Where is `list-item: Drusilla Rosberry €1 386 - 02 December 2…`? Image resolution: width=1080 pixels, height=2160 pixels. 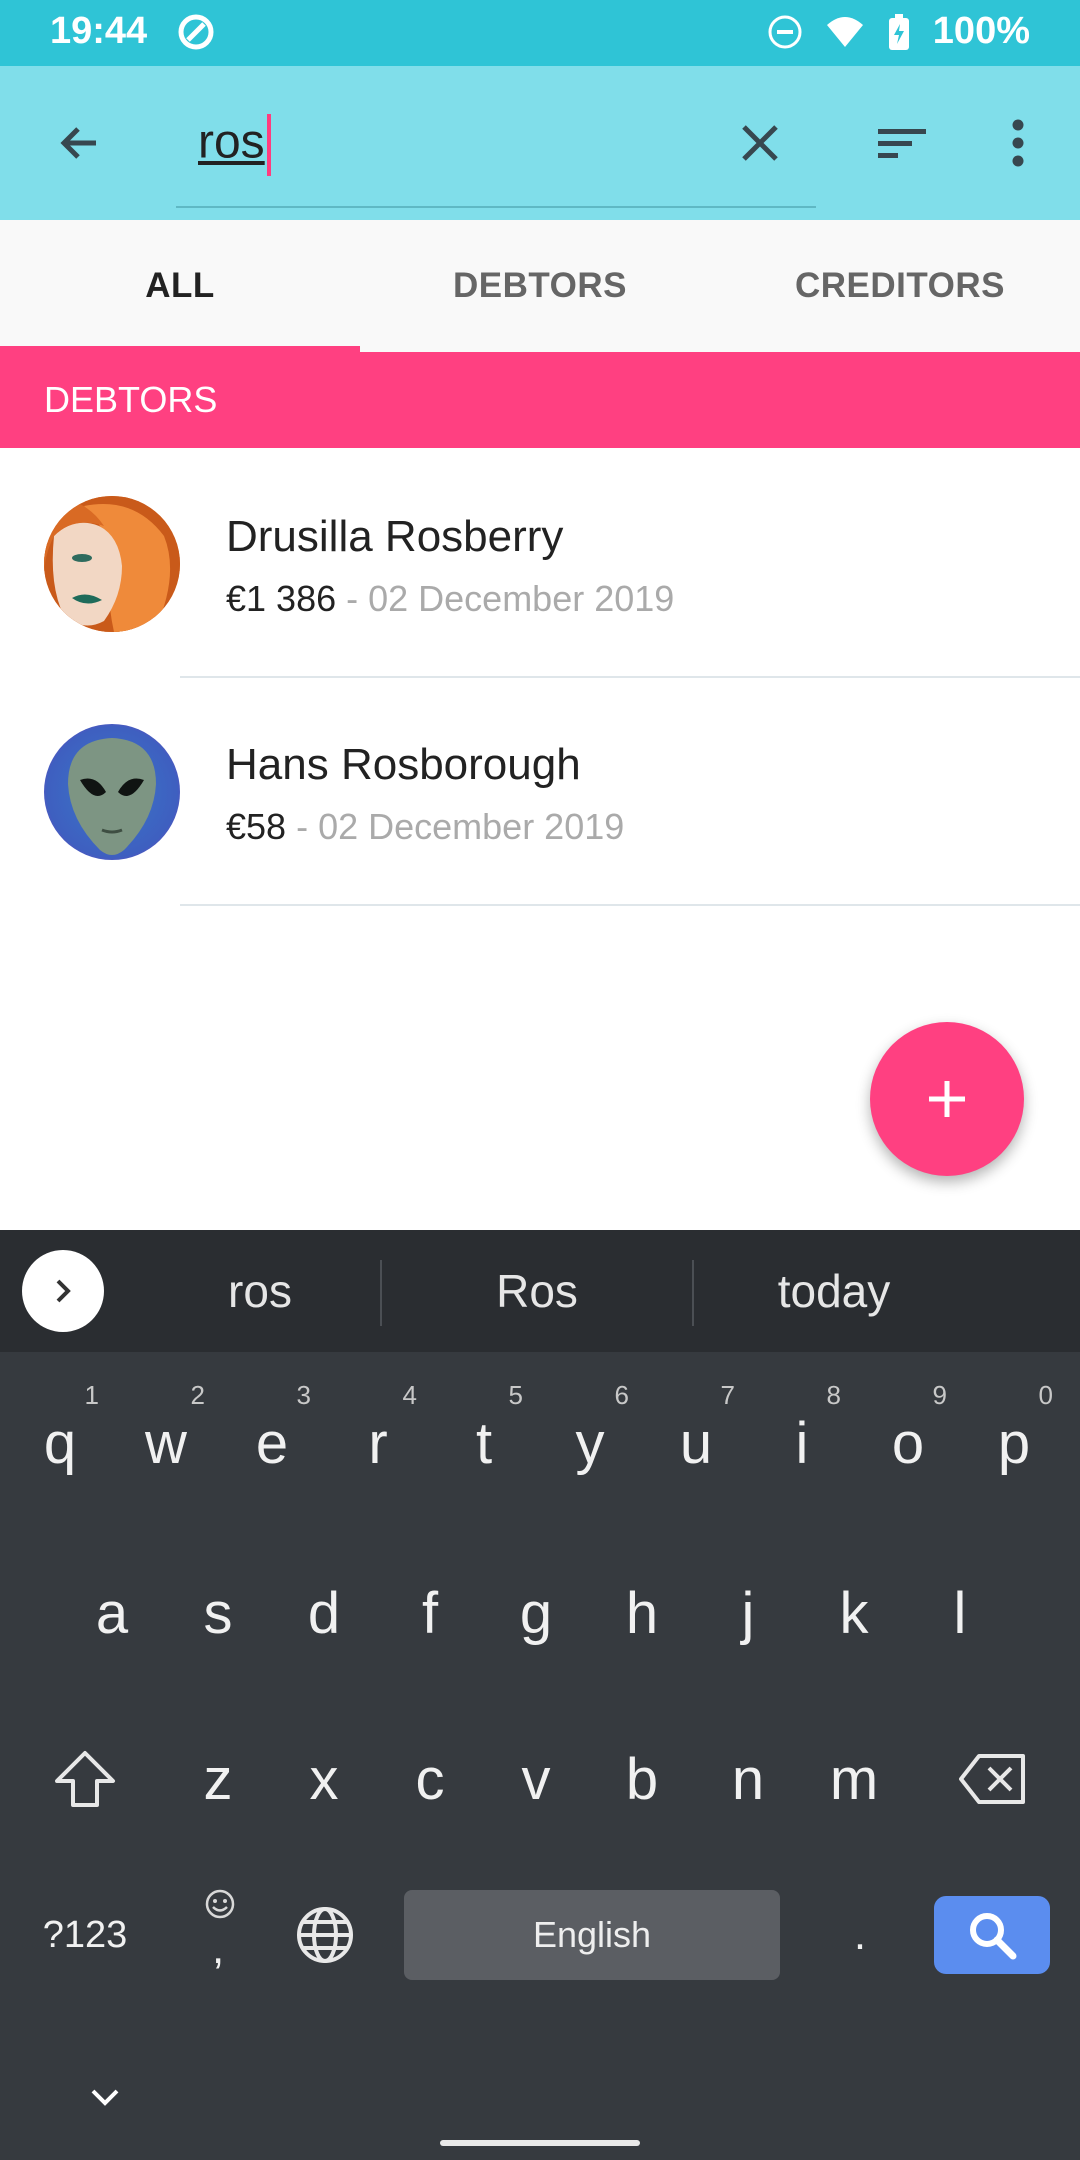 list-item: Drusilla Rosberry €1 386 - 02 December 2… is located at coordinates (540, 564).